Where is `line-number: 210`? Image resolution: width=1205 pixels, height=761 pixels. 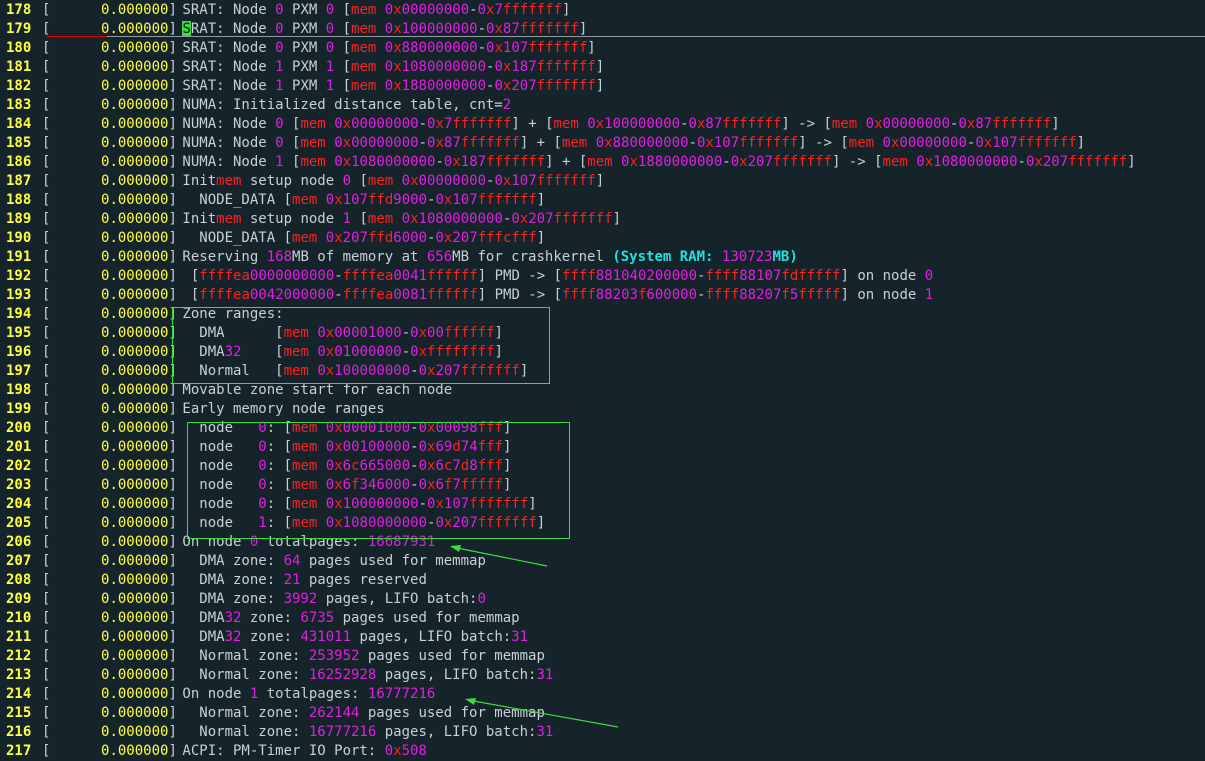
line-number: 210 is located at coordinates (19, 618).